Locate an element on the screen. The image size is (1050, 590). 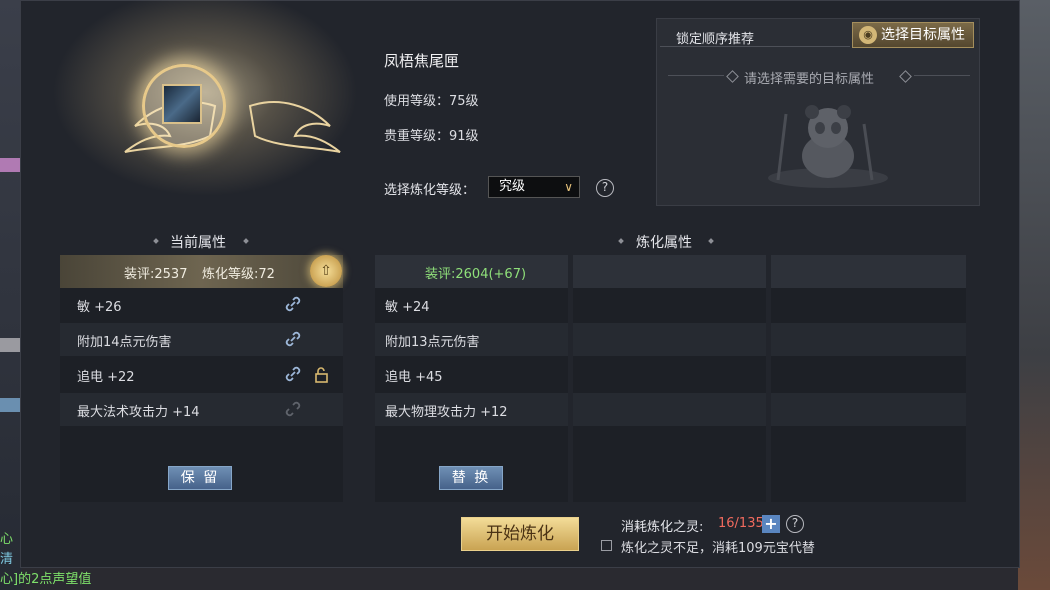
cost-value: 16/135 is located at coordinates (741, 523).